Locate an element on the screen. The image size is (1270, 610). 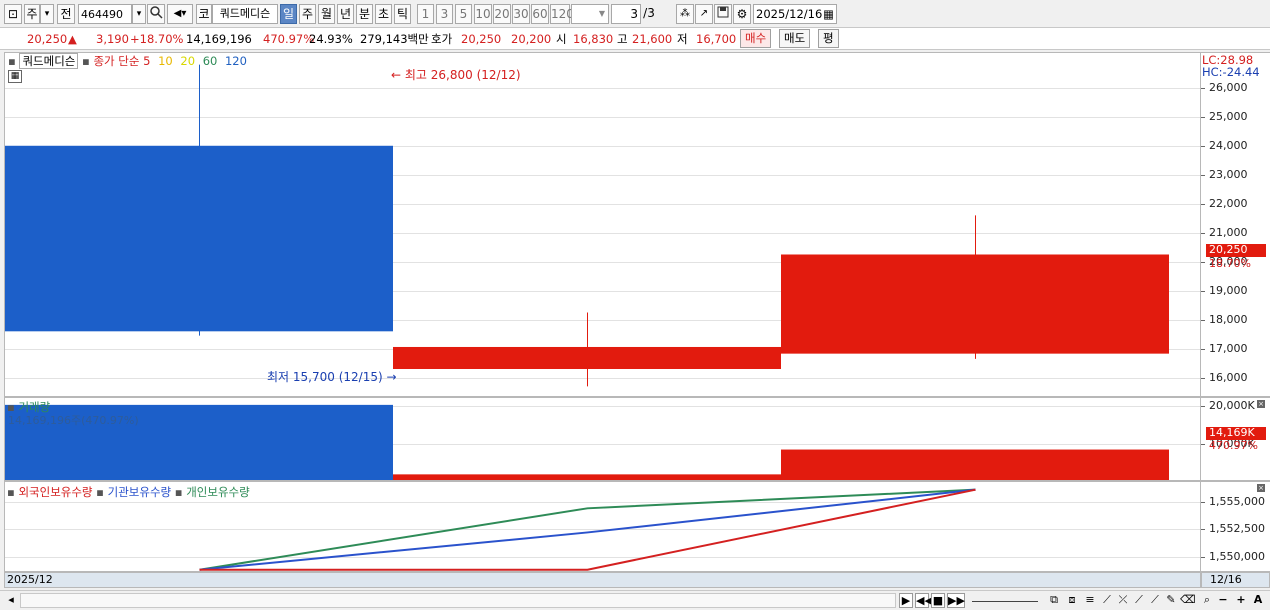
interval-20: 20 is located at coordinates (502, 14).